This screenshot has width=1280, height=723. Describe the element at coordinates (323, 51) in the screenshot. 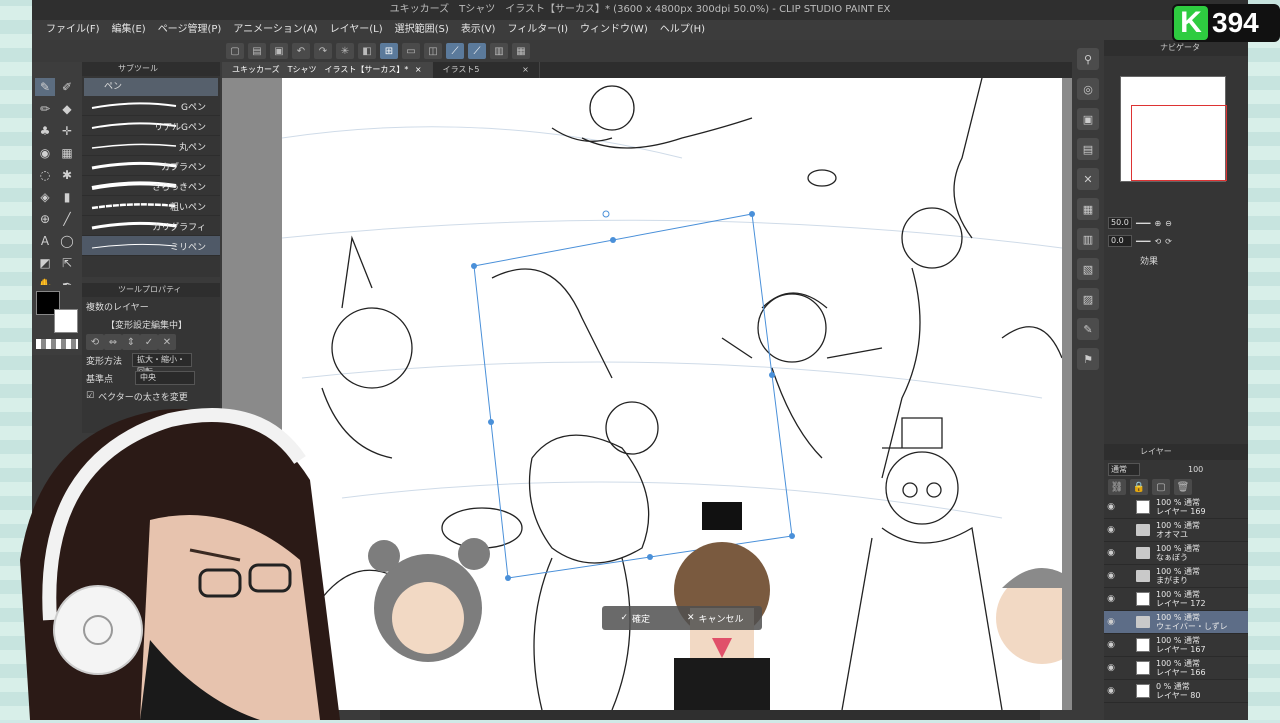

I see `redo-icon: ↷` at that location.